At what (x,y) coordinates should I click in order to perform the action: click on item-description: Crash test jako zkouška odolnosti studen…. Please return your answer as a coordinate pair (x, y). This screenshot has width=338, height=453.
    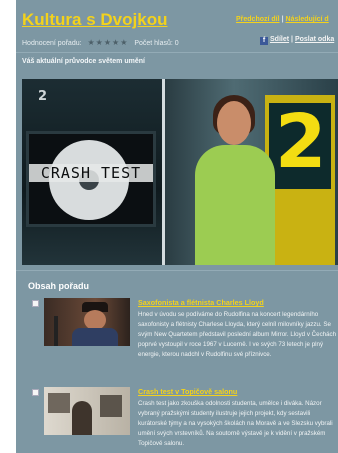
    Looking at the image, I should click on (235, 423).